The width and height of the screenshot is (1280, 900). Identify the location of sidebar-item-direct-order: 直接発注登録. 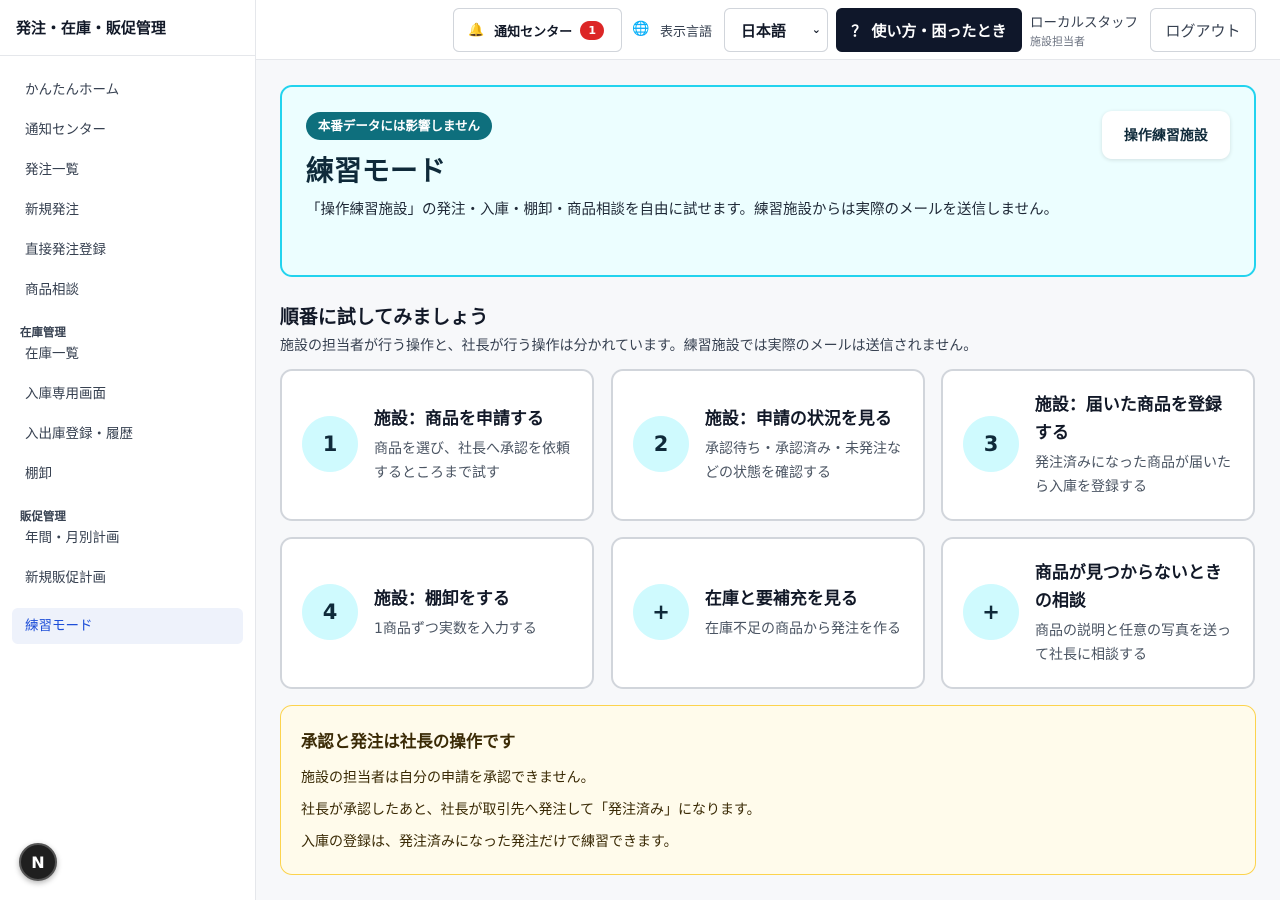
(127, 250).